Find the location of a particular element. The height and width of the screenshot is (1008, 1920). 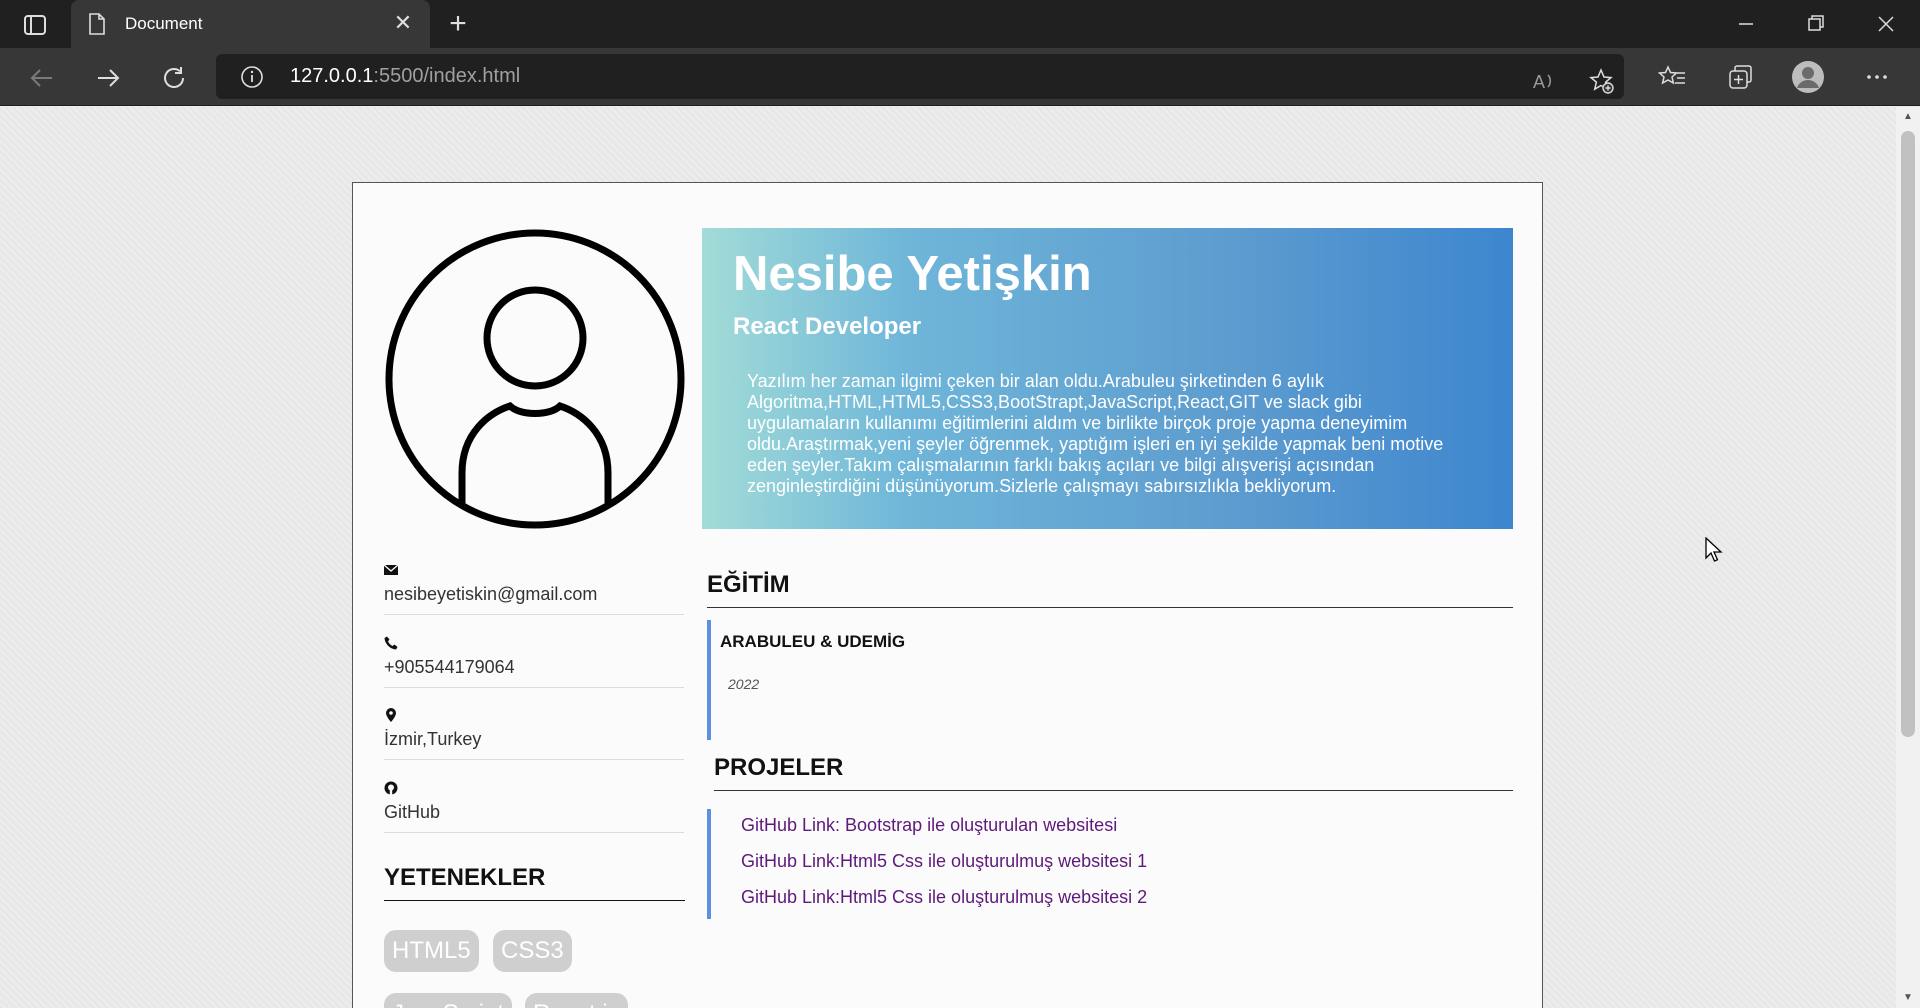

url-bar: 127.0.0.1:5500/index.html A is located at coordinates (920, 76).